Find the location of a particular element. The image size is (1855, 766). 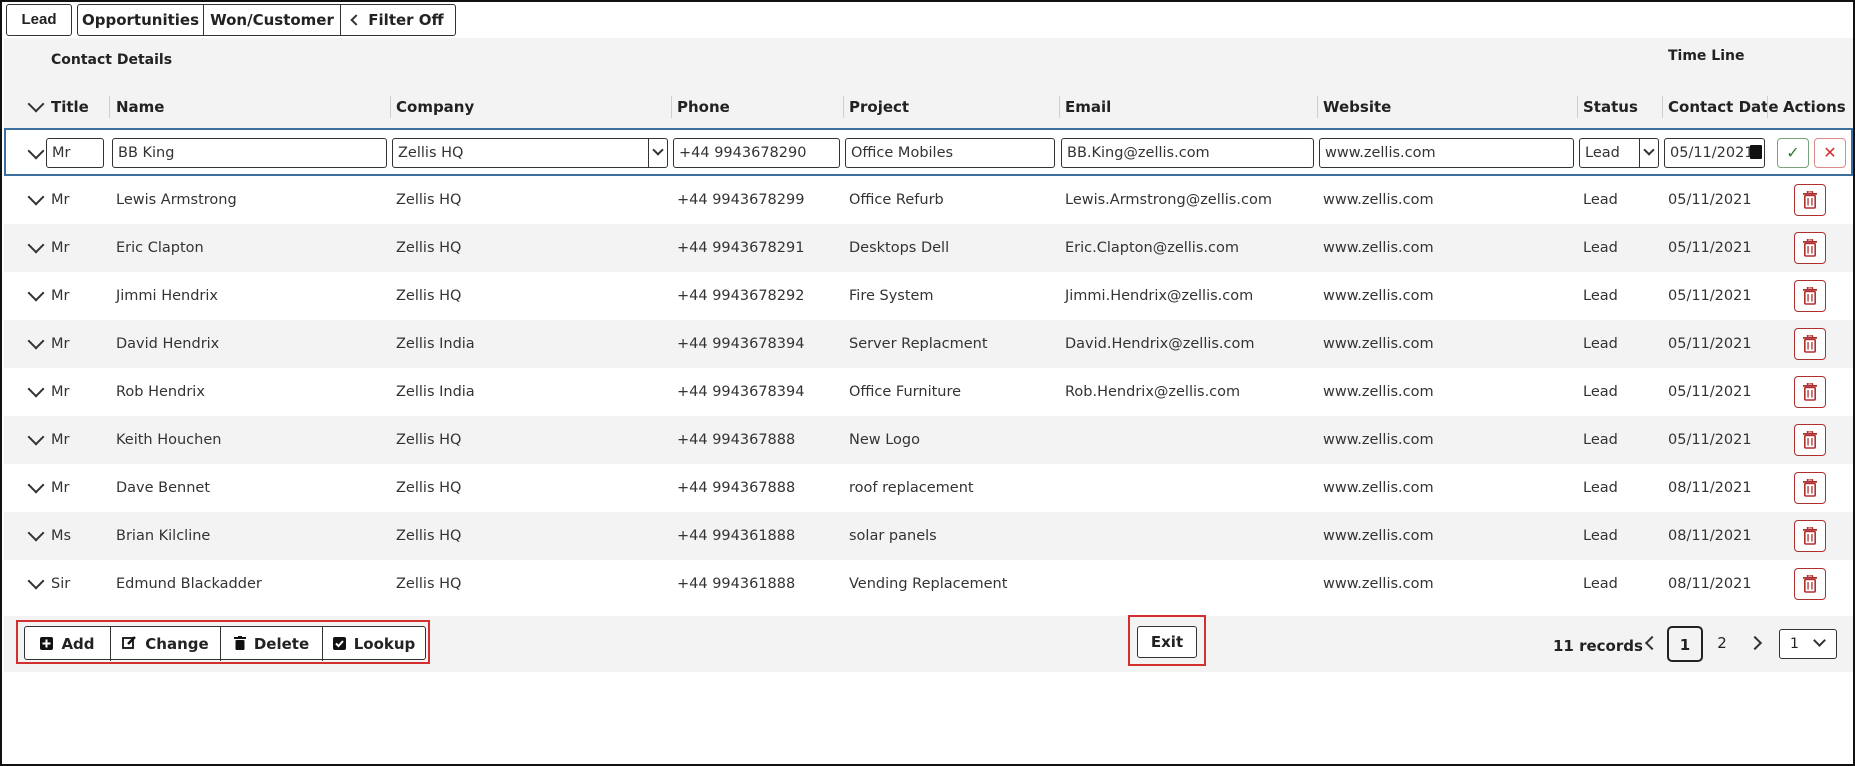

row-project: solar panels is located at coordinates (893, 536).